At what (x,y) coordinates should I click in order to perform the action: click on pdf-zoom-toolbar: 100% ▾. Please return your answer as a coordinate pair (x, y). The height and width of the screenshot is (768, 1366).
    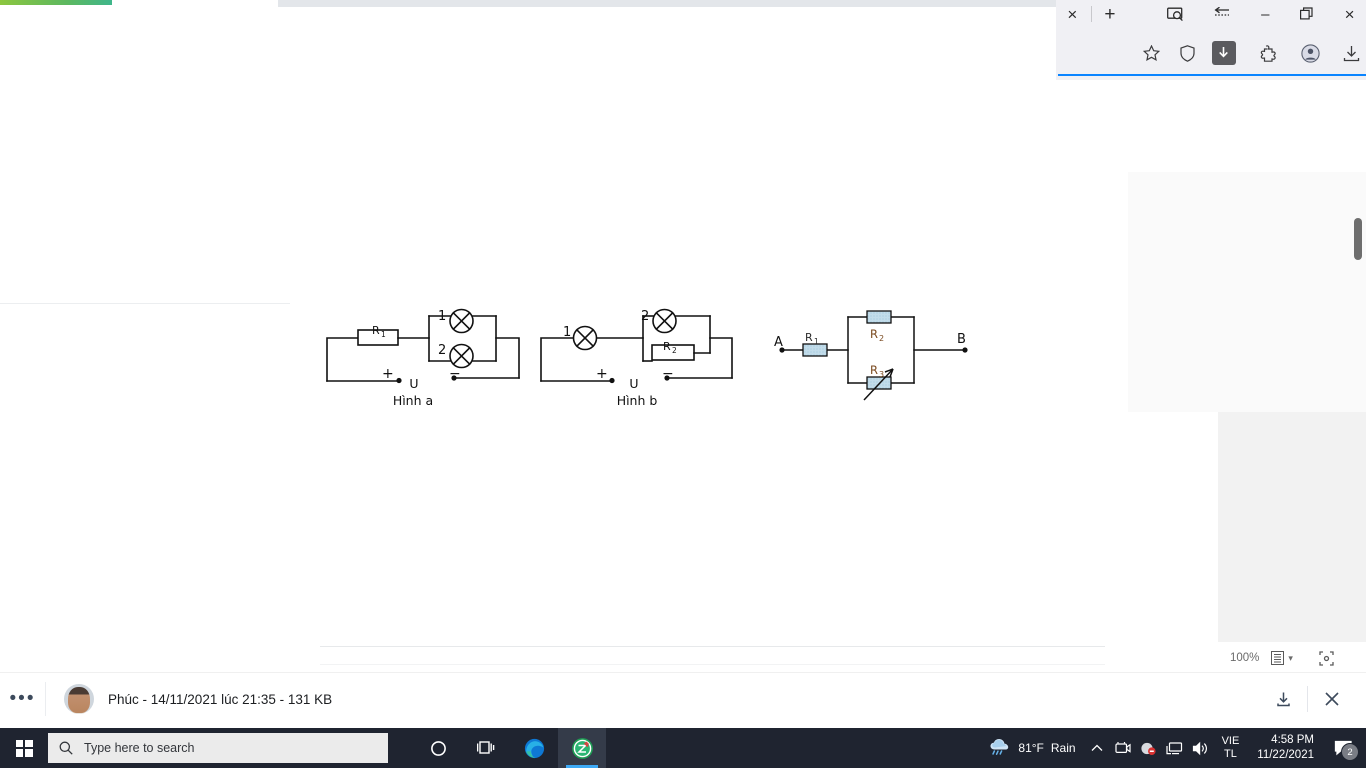
    Looking at the image, I should click on (1298, 658).